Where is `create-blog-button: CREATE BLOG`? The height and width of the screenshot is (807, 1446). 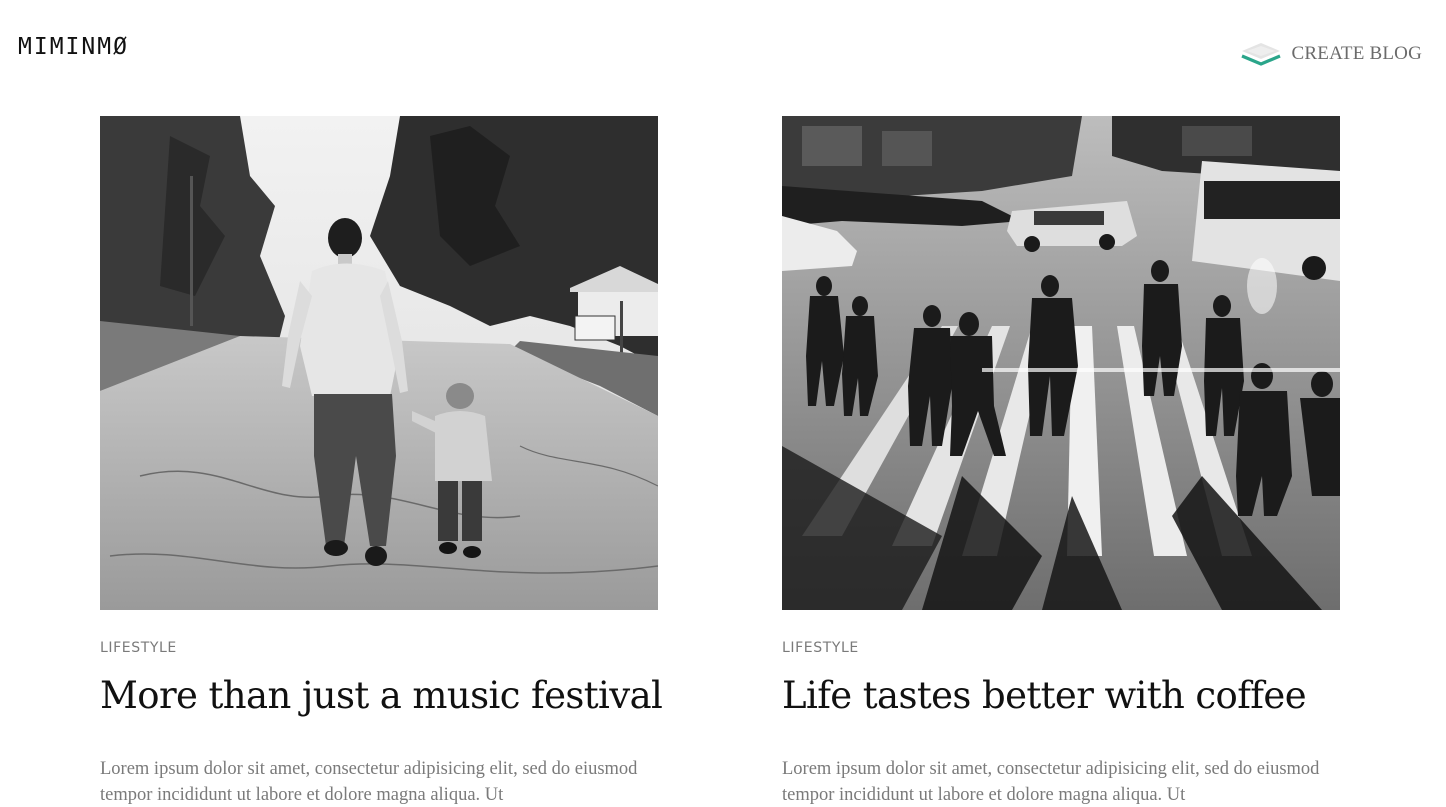
create-blog-button: CREATE BLOG is located at coordinates (1330, 54).